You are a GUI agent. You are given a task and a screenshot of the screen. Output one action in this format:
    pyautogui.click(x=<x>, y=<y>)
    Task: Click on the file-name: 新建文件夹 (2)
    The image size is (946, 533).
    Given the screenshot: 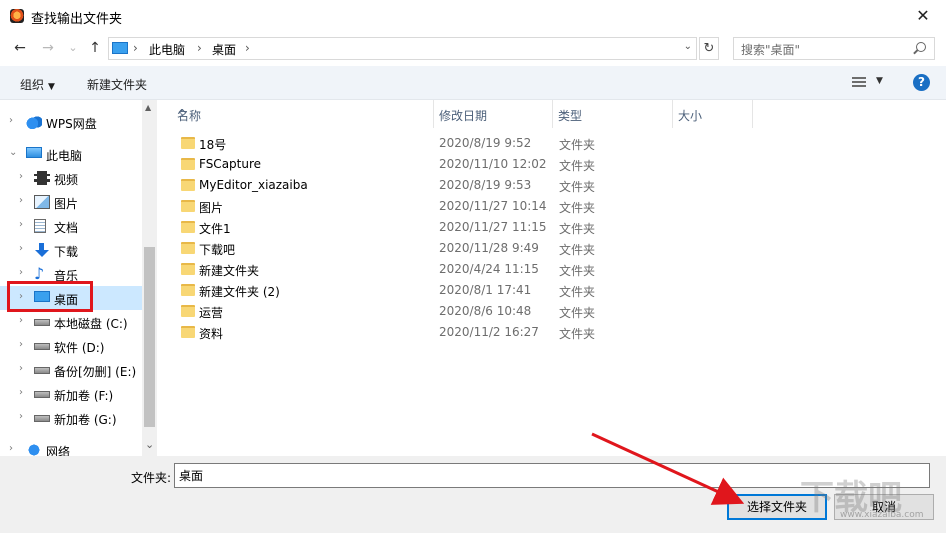 What is the action you would take?
    pyautogui.click(x=239, y=292)
    